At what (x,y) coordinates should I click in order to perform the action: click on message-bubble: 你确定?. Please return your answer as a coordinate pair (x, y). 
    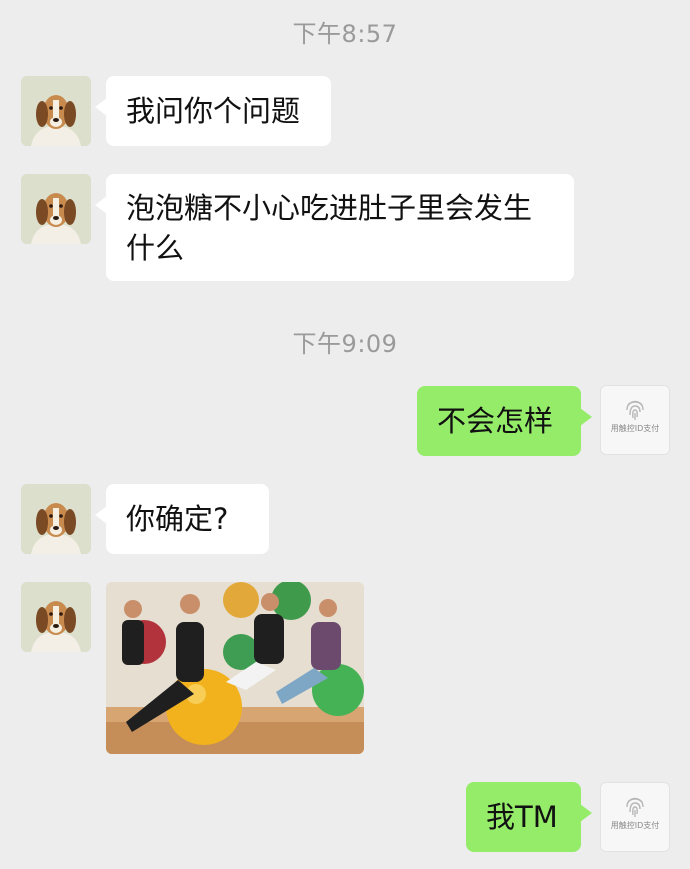
    Looking at the image, I should click on (182, 519).